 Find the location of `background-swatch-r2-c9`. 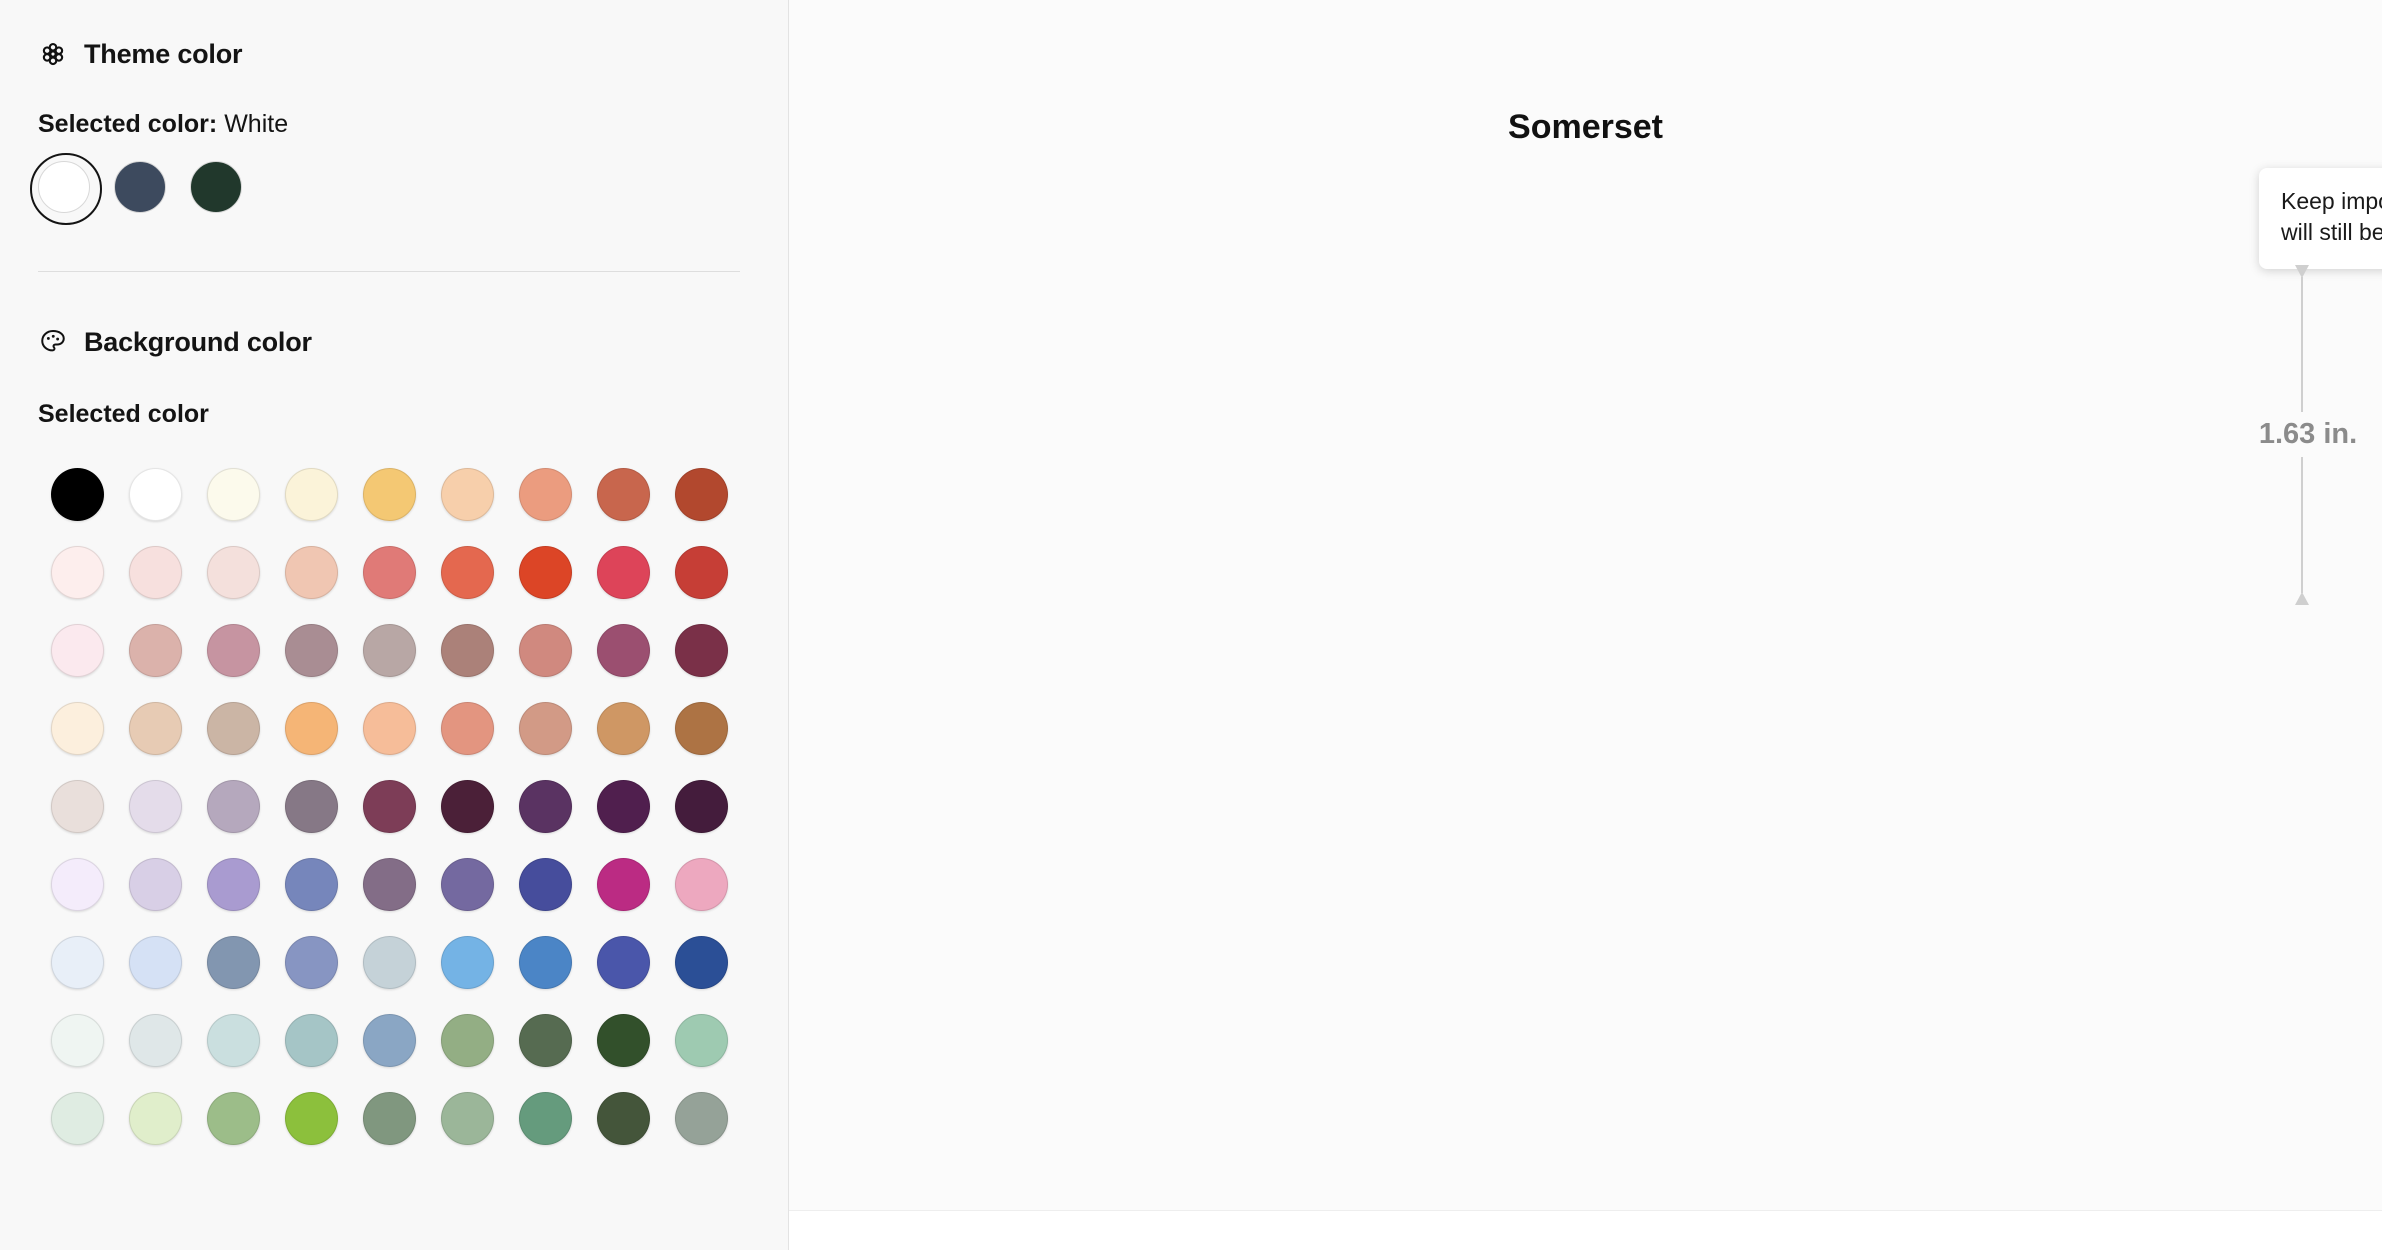

background-swatch-r2-c9 is located at coordinates (701, 572).